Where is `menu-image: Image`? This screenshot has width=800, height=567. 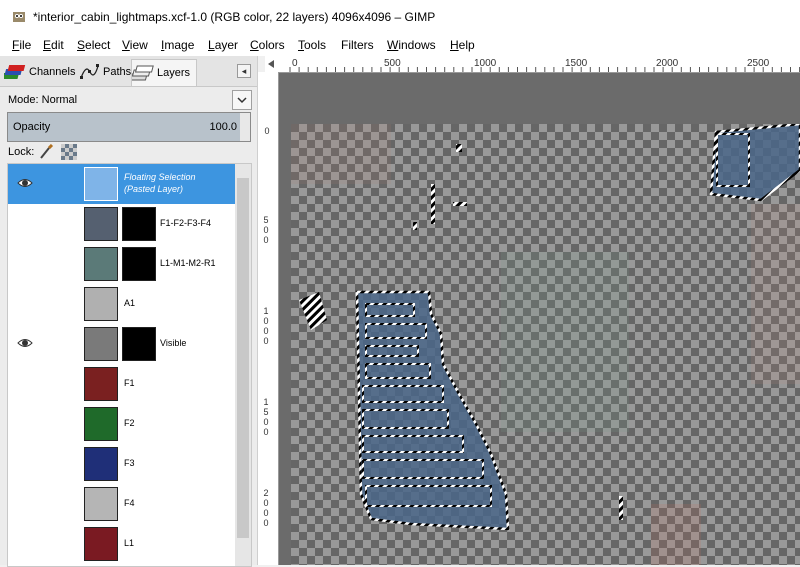
menu-image: Image is located at coordinates (177, 45).